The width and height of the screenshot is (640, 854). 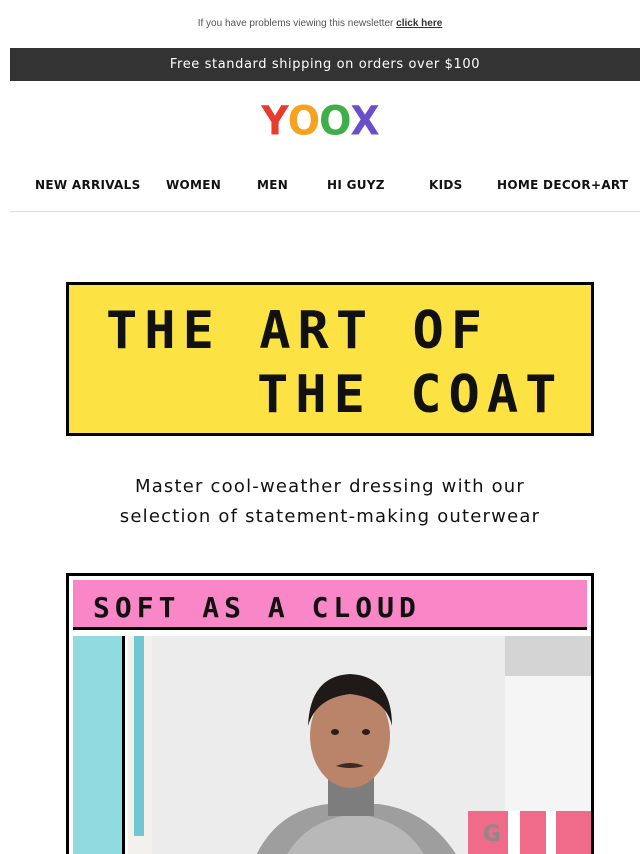 What do you see at coordinates (492, 834) in the screenshot?
I see `svg-text: G` at bounding box center [492, 834].